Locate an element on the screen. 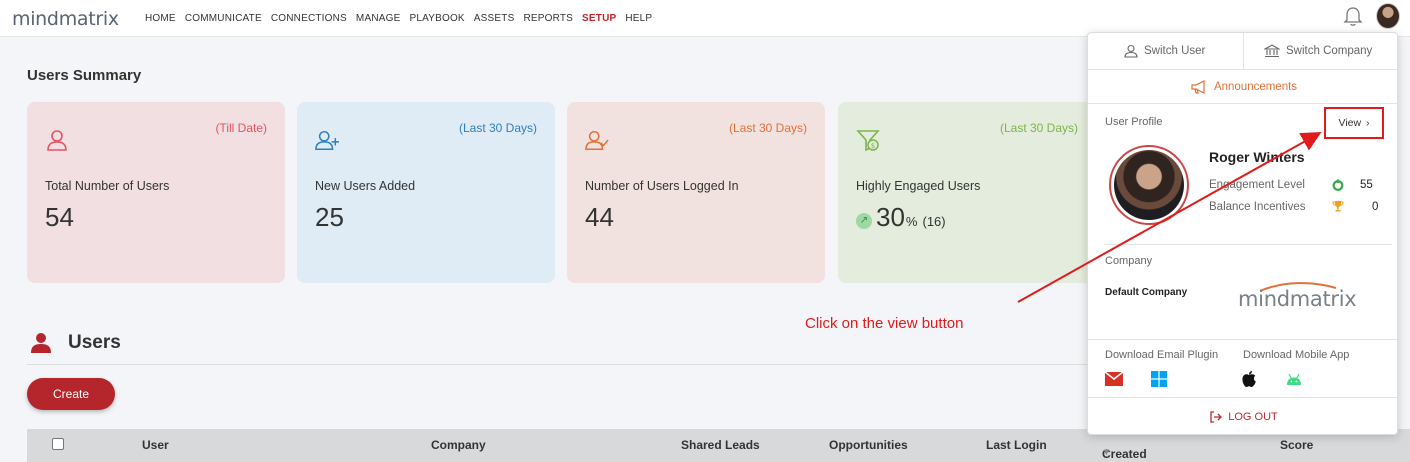  nav-reports: REPORTS is located at coordinates (548, 18).